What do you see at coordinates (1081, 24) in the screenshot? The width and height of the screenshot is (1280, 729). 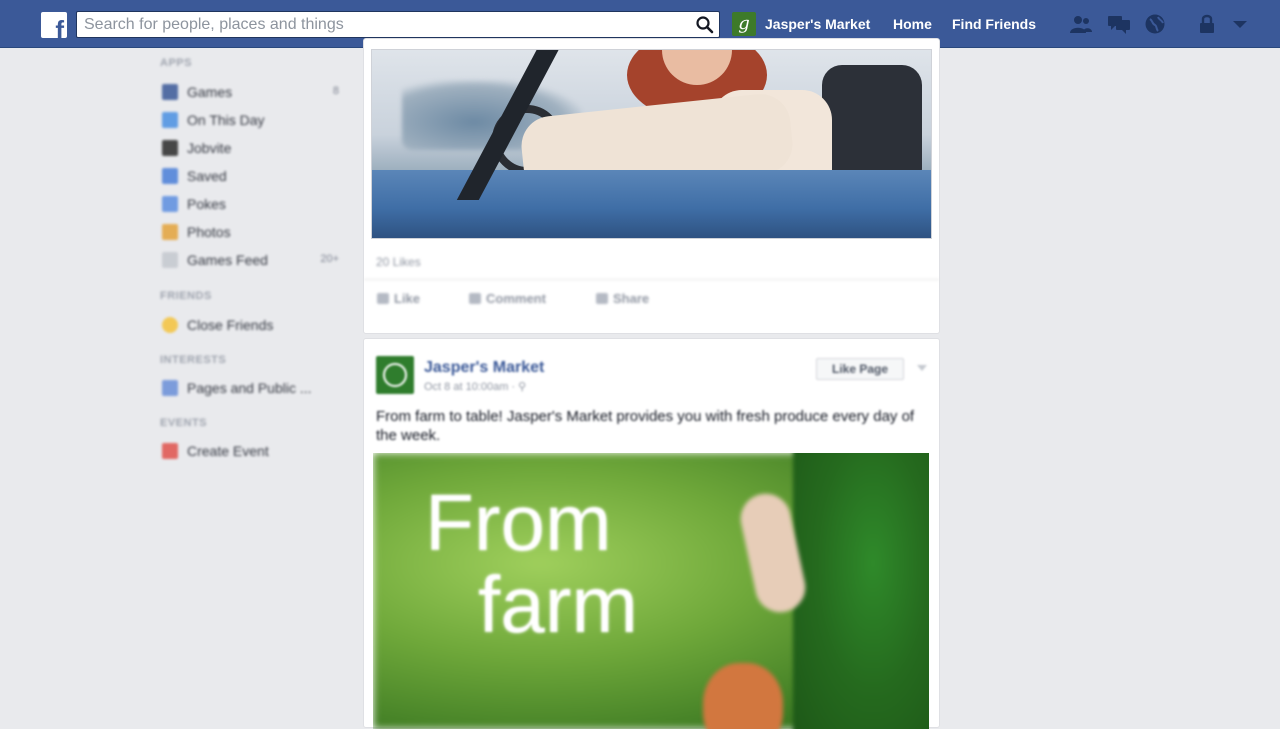 I see `friend-requests-icon` at bounding box center [1081, 24].